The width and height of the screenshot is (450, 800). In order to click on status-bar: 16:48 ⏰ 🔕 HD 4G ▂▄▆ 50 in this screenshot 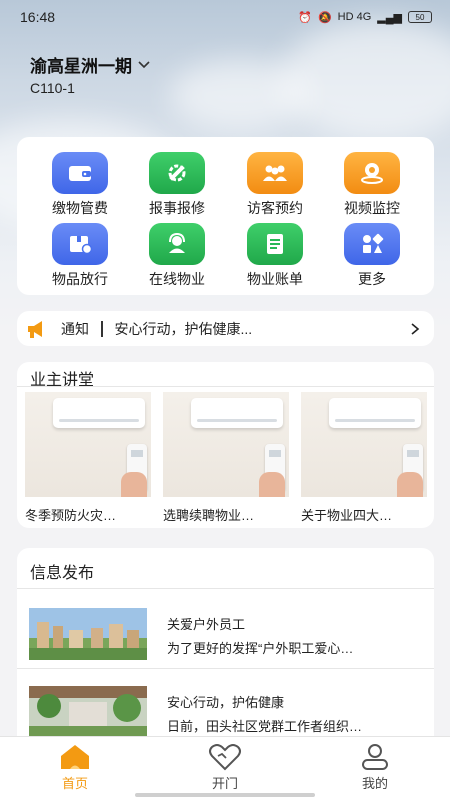, I will do `click(225, 17)`.